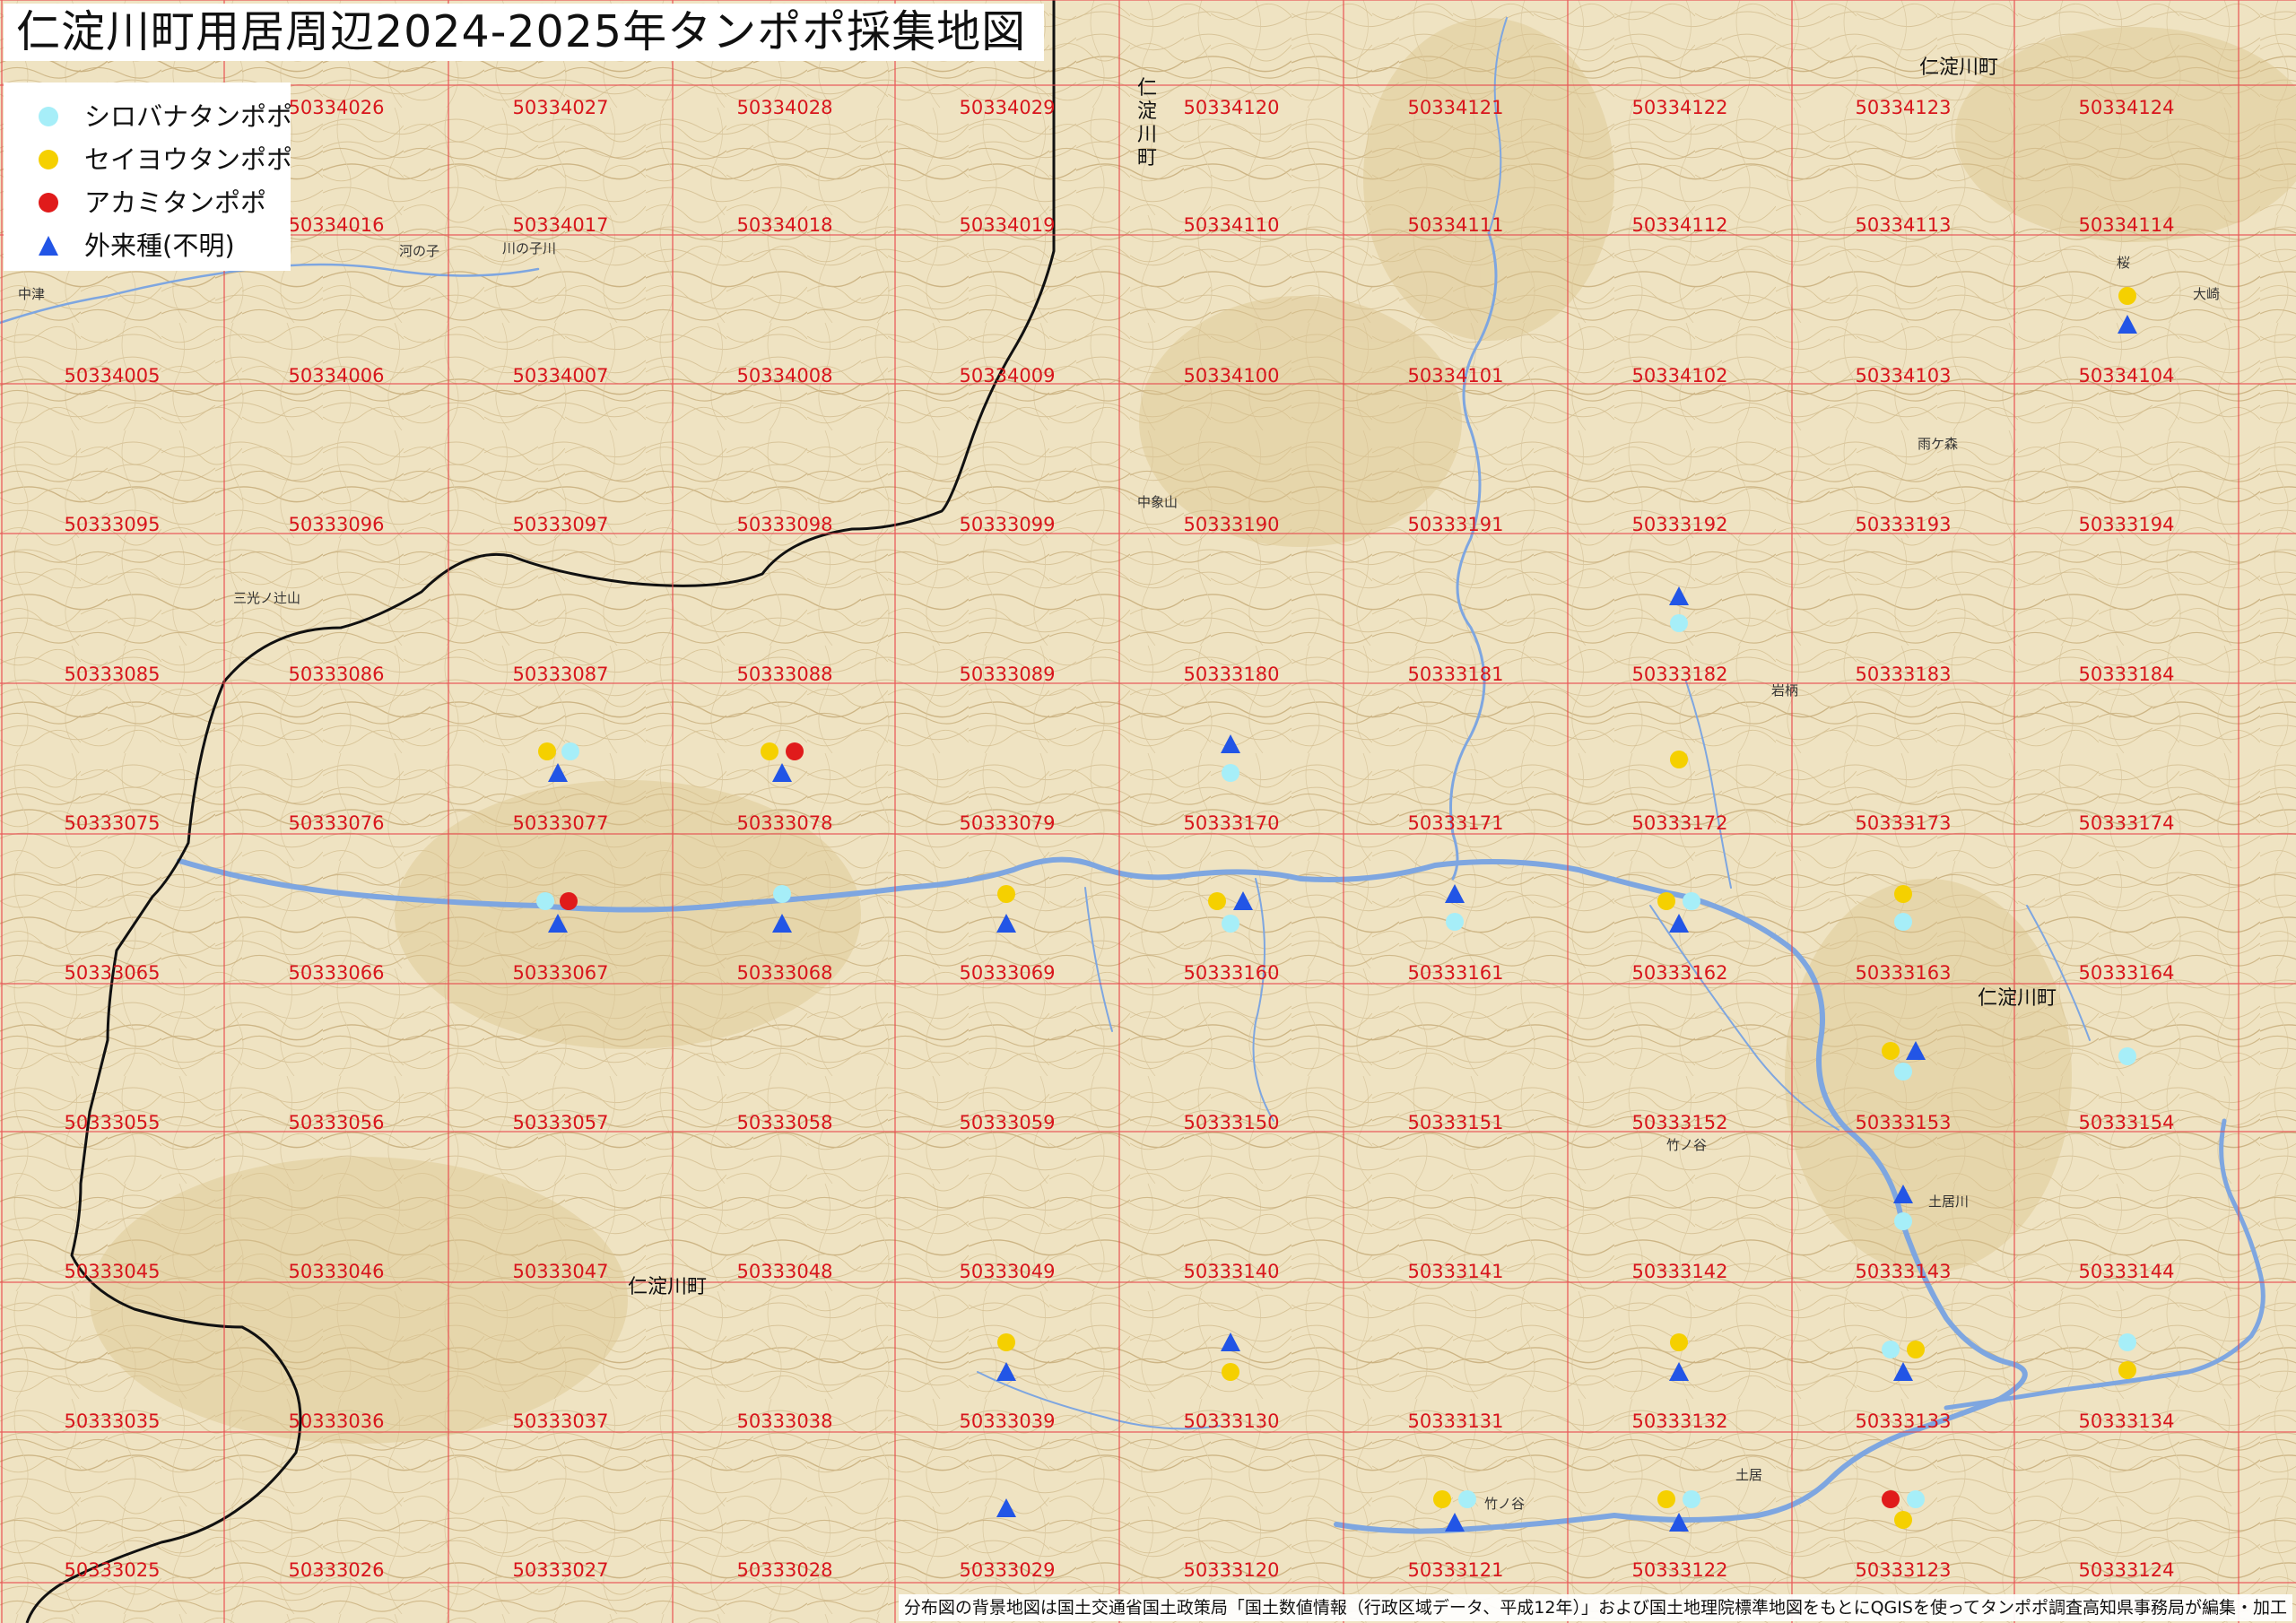 This screenshot has height=1623, width=2296. I want to click on grid-cell-label: 50333056, so click(337, 1122).